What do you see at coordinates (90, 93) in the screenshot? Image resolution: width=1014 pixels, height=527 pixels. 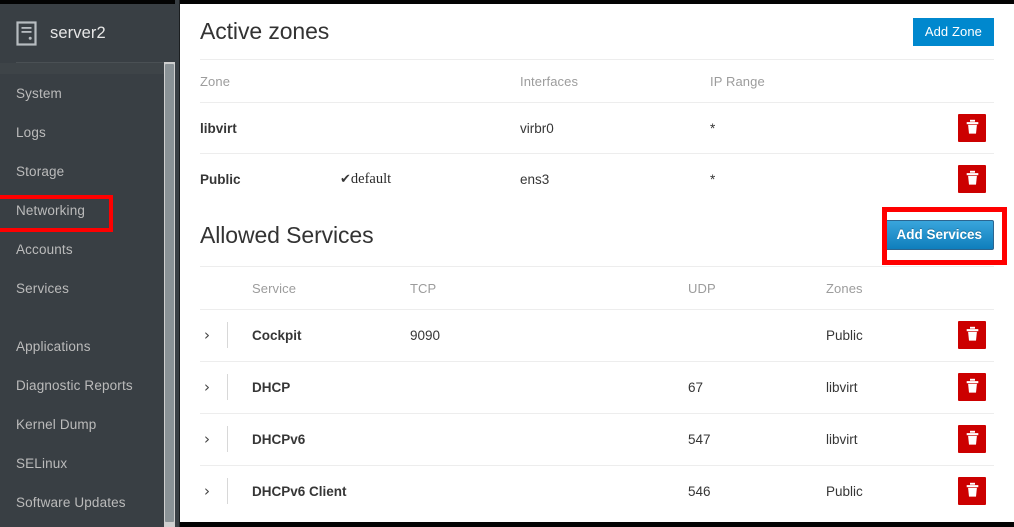 I see `sidebar-item-system: System` at bounding box center [90, 93].